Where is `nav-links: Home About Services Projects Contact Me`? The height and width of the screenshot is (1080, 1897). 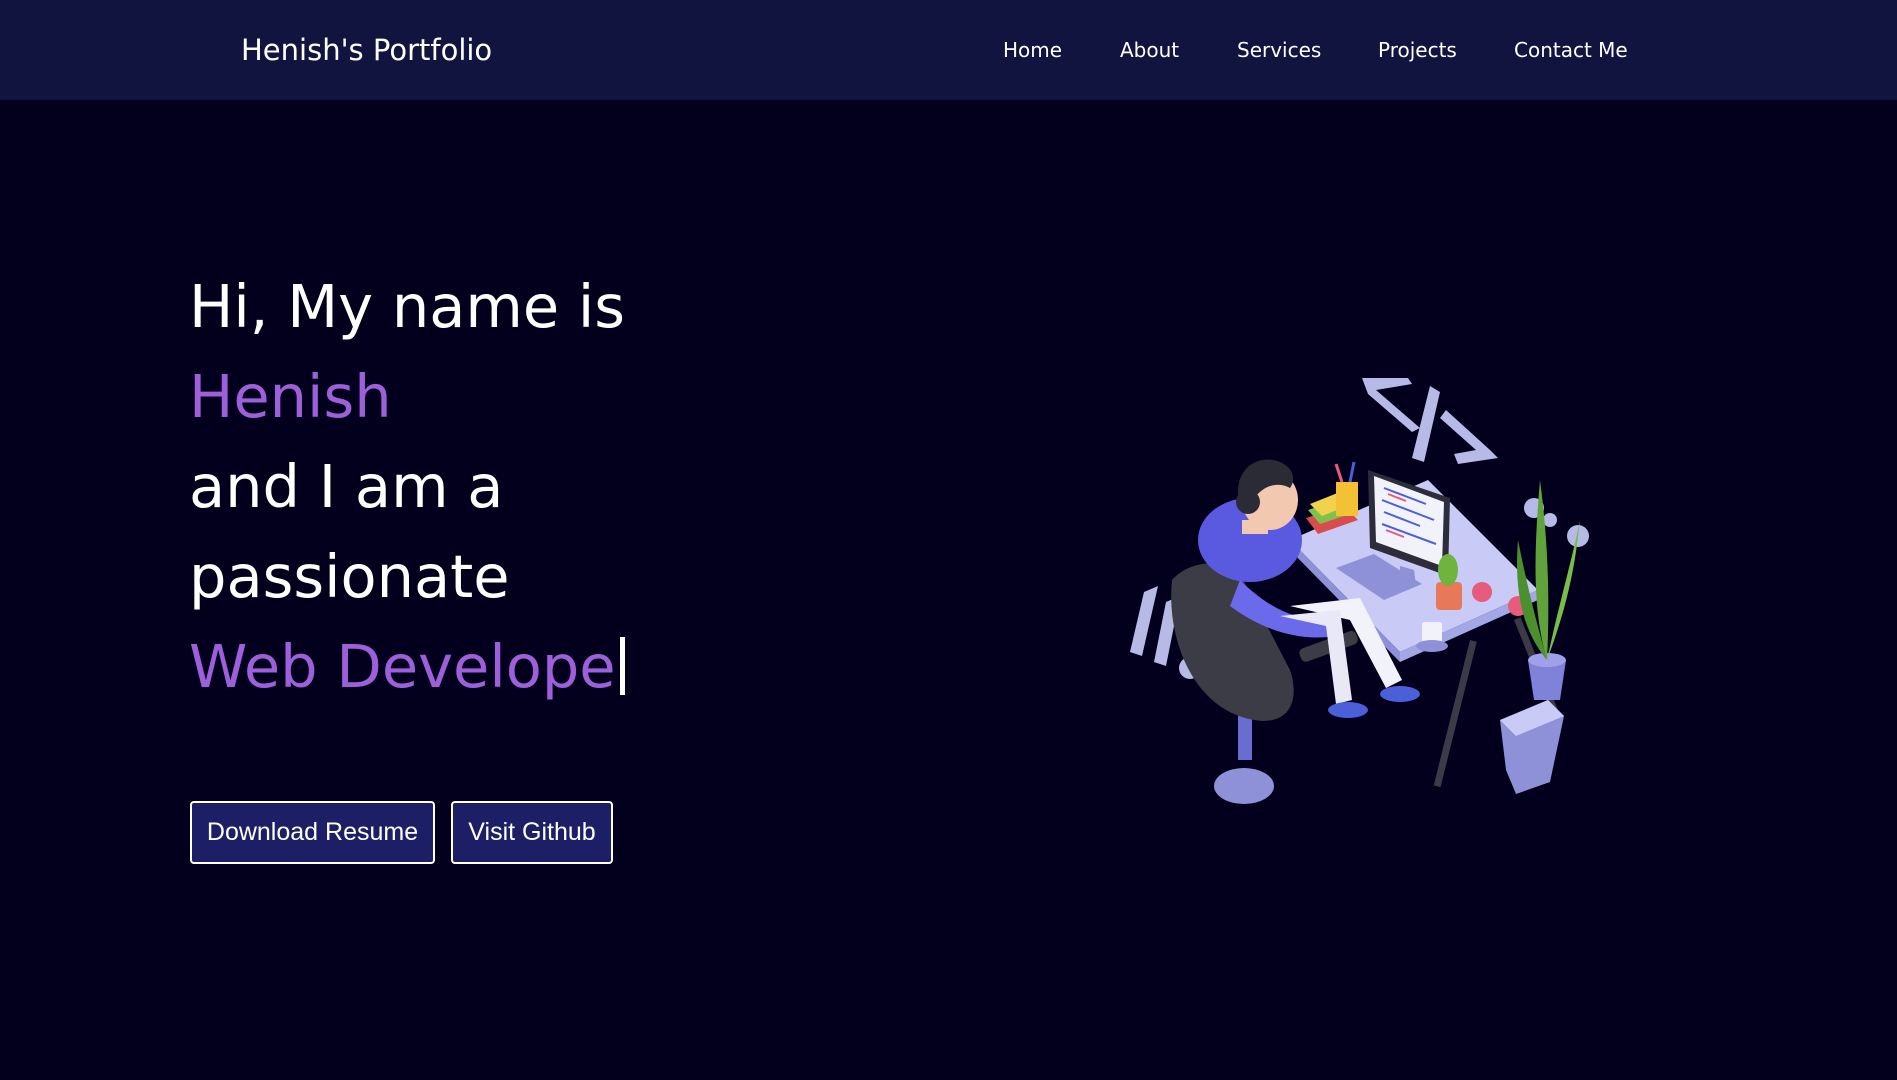
nav-links: Home About Services Projects Contact Me is located at coordinates (948, 50).